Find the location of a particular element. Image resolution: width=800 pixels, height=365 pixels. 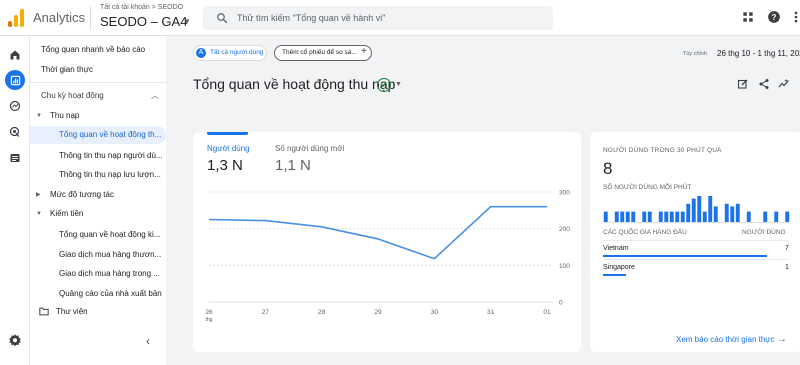

help-icon: ? is located at coordinates (774, 17).